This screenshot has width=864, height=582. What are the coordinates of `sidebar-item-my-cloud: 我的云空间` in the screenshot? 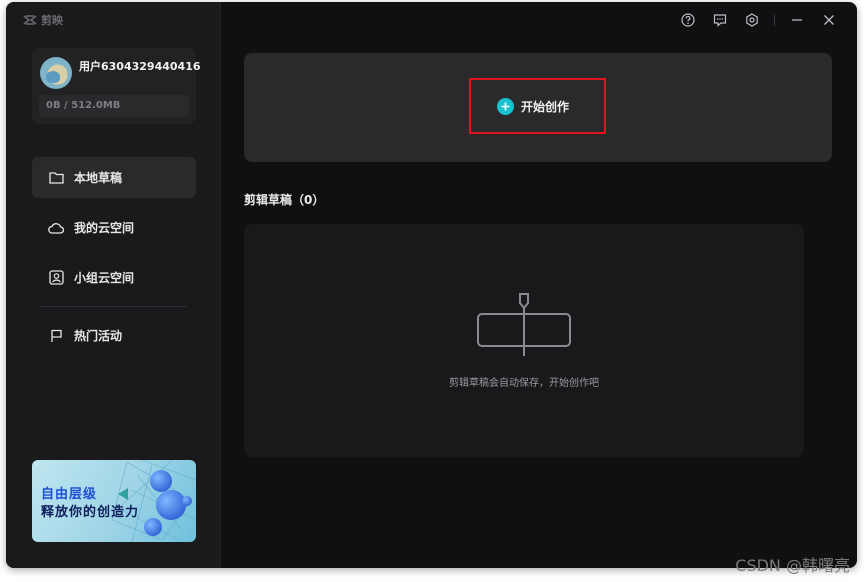 It's located at (114, 227).